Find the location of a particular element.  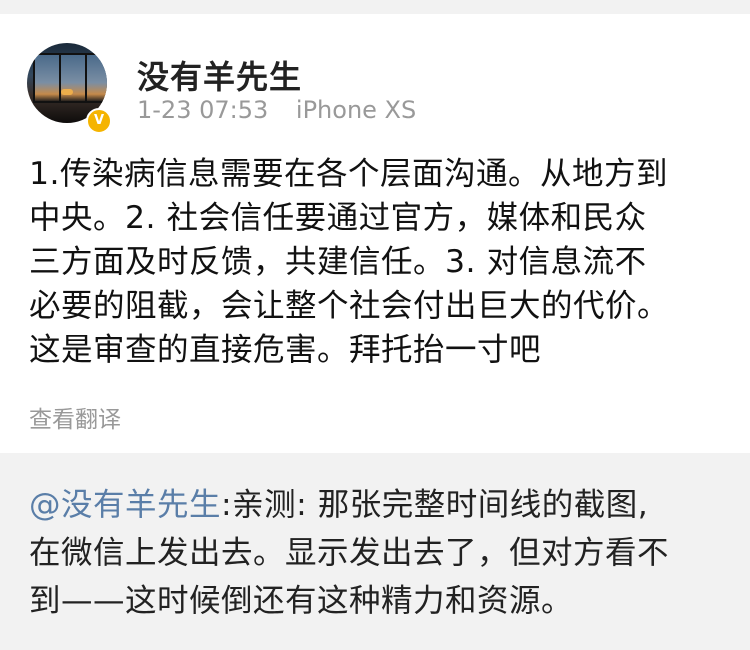

translate-link: 查看翻译 is located at coordinates (75, 417).